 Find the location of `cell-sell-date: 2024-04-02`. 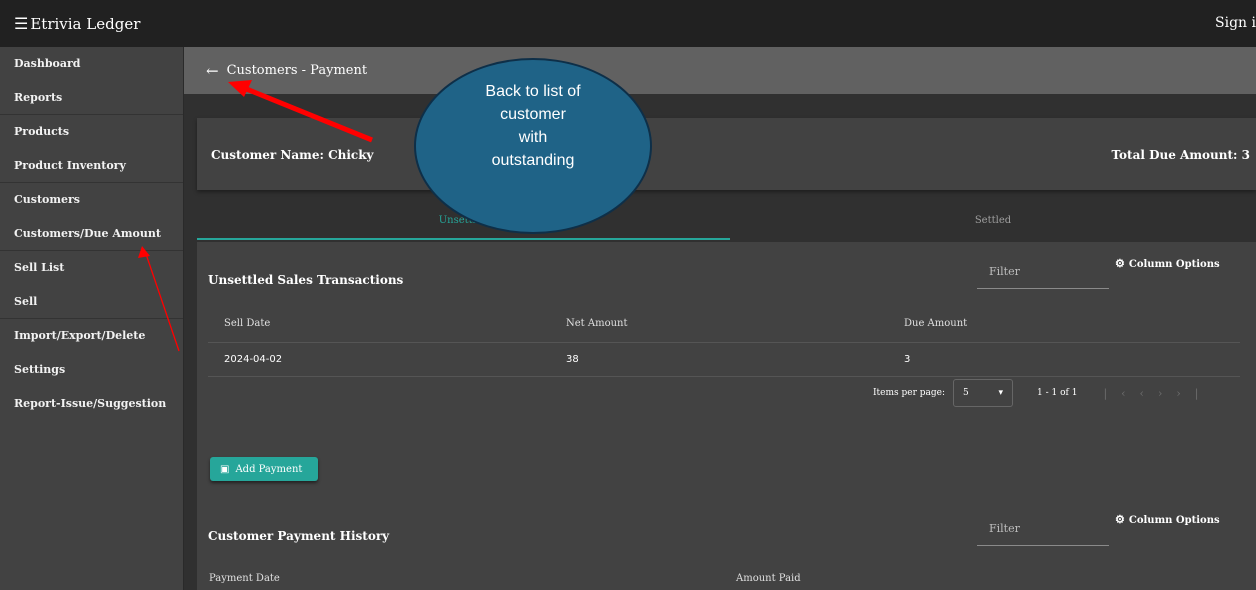

cell-sell-date: 2024-04-02 is located at coordinates (253, 359).